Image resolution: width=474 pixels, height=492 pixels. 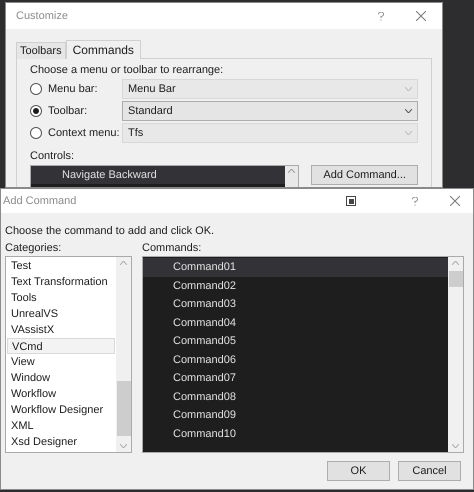 What do you see at coordinates (270, 133) in the screenshot?
I see `dropdown: Tfs` at bounding box center [270, 133].